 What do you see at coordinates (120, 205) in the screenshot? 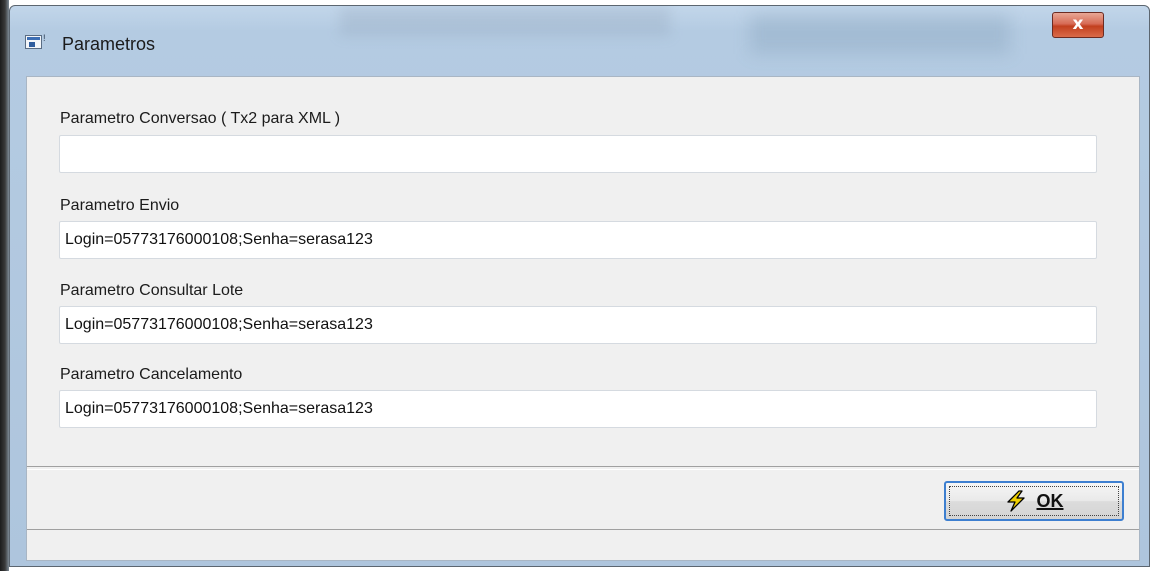
I see `envio-label: Parametro Envio` at bounding box center [120, 205].